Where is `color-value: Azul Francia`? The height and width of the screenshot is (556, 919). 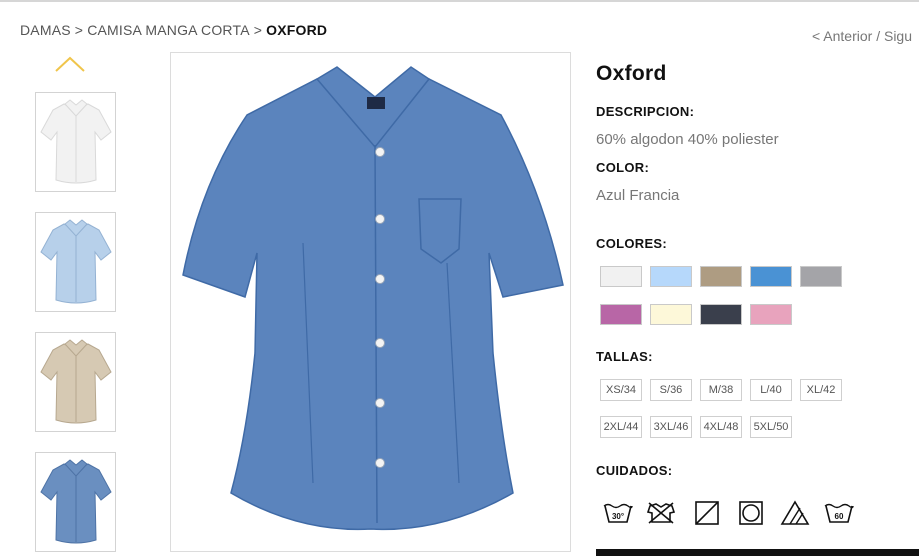
color-value: Azul Francia is located at coordinates (638, 195).